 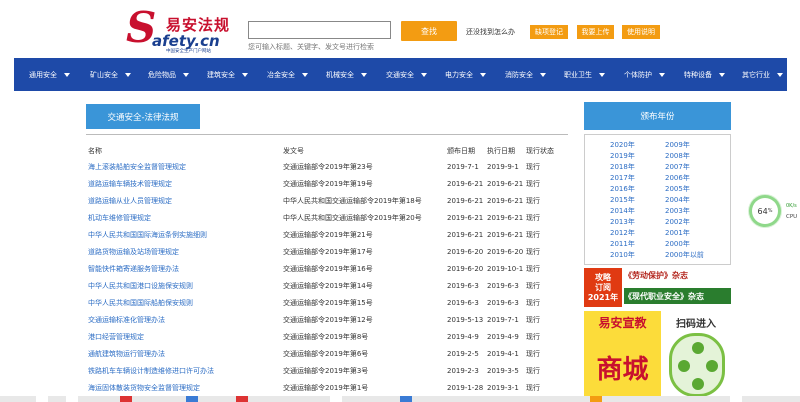 What do you see at coordinates (465, 74) in the screenshot?
I see `nav-item-electric: 电力安全` at bounding box center [465, 74].